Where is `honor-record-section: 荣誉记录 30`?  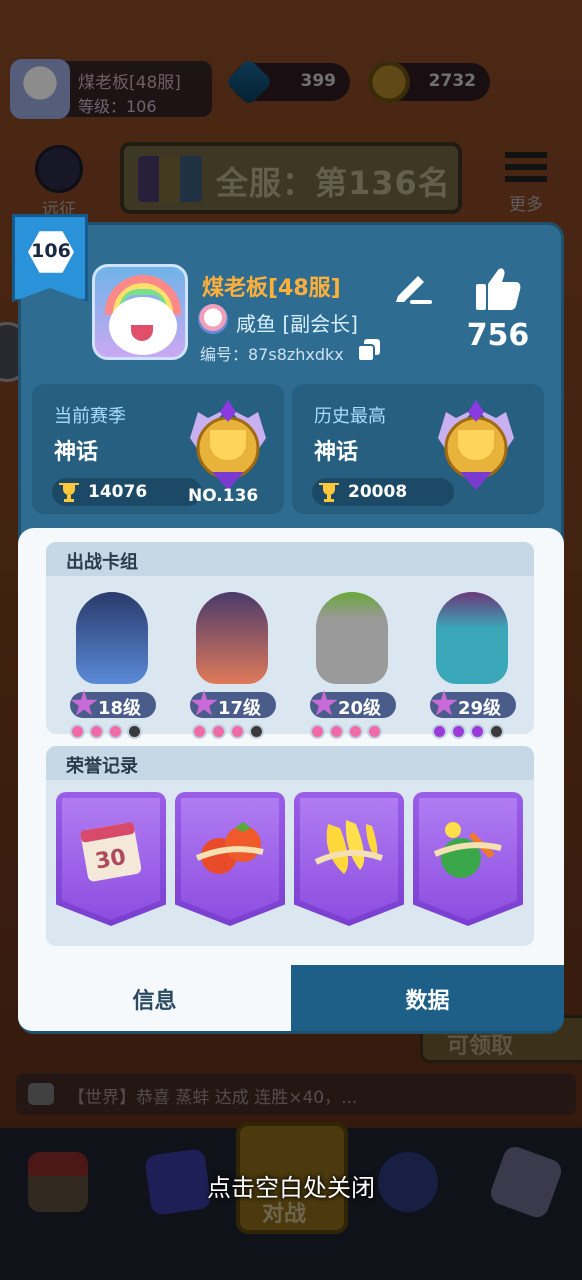
honor-record-section: 荣誉记录 30 is located at coordinates (290, 846).